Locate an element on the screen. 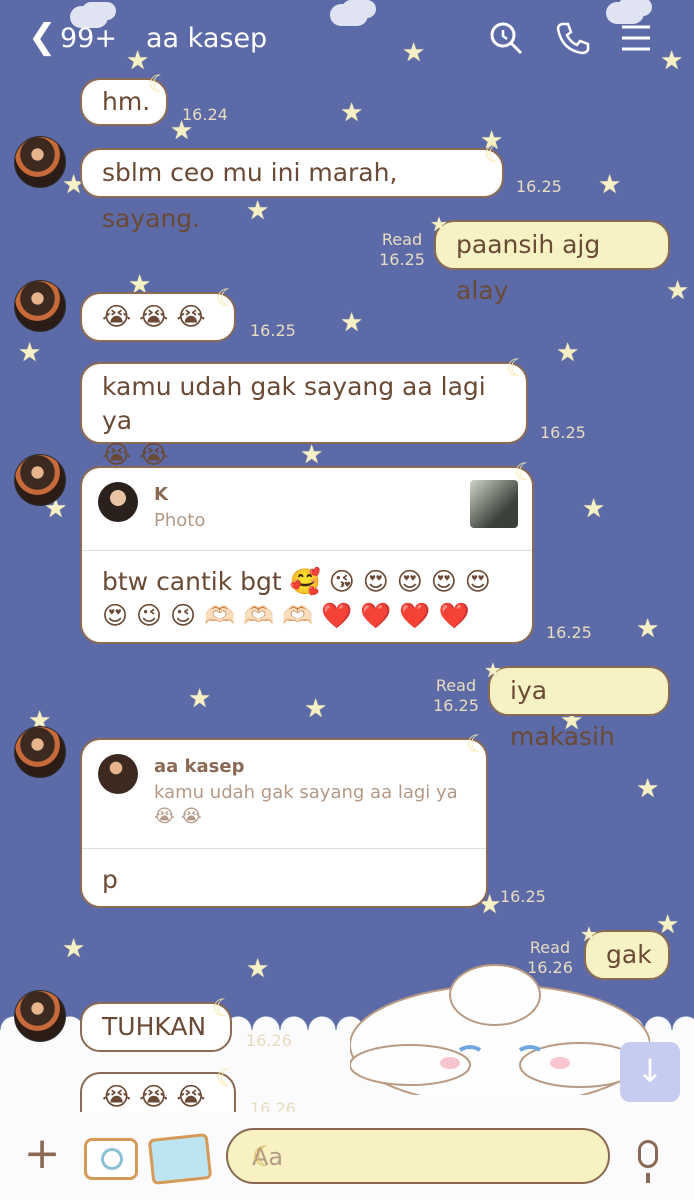  message-text: TUHKAN is located at coordinates (154, 1026).